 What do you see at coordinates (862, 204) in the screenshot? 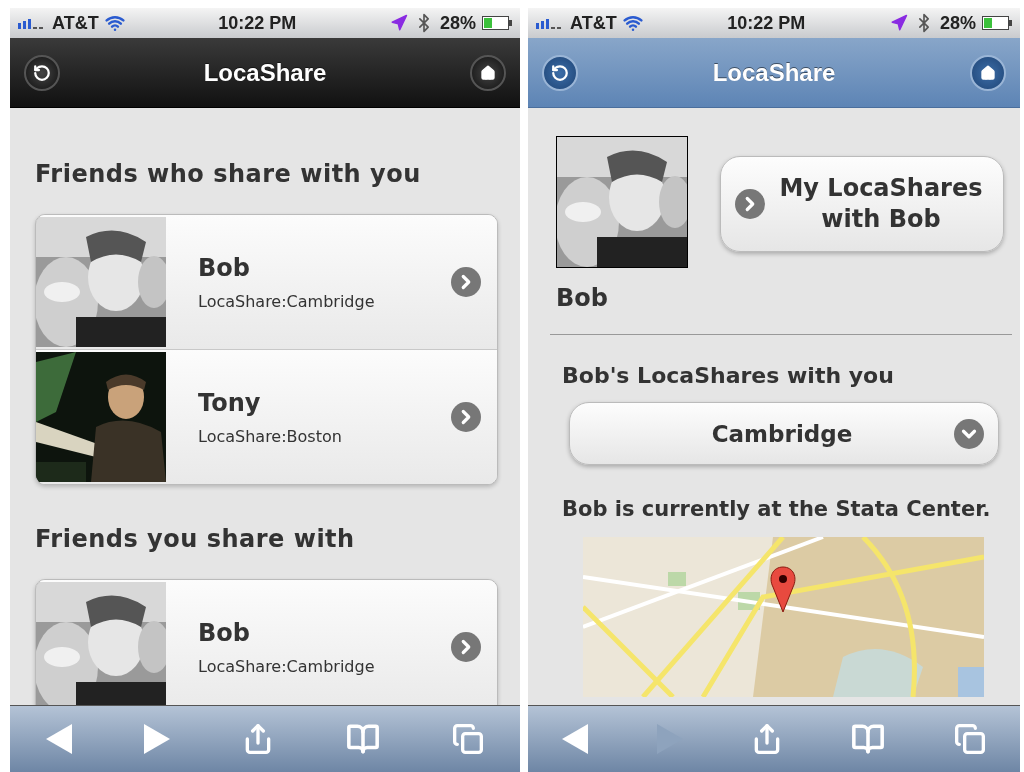
I see `my-locashares-button: My LocaShares with Bob` at bounding box center [862, 204].